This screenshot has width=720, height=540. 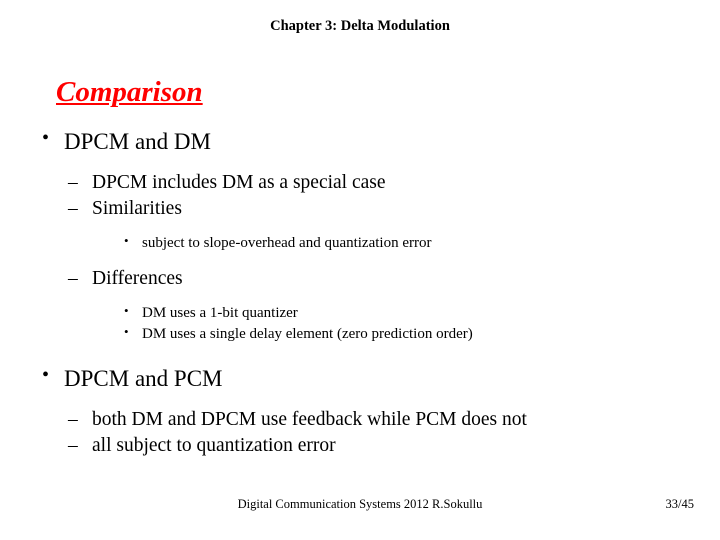 I want to click on list-item: – all subject to quantization error, so click(x=393, y=445).